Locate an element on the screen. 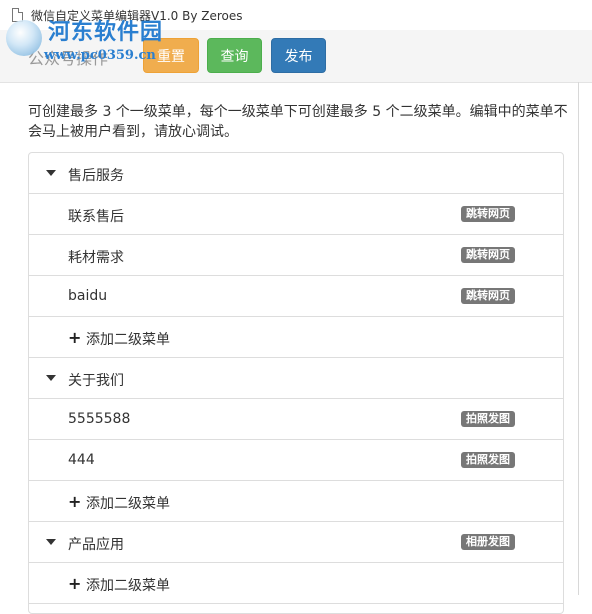  type-badge: 相册发图 is located at coordinates (488, 542).